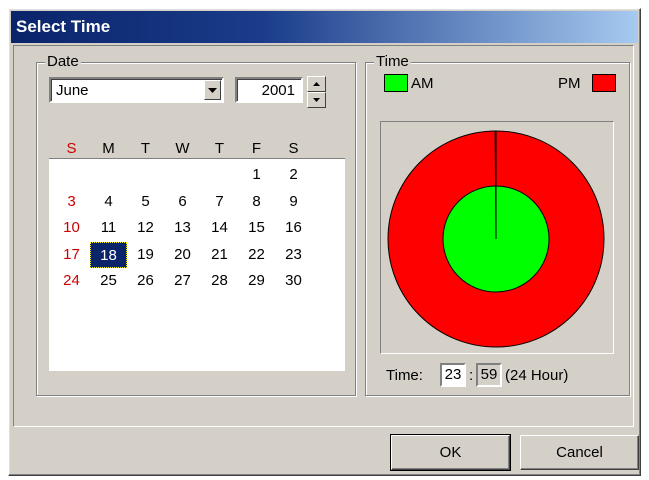 This screenshot has height=480, width=649. I want to click on chevron-down-icon, so click(212, 90).